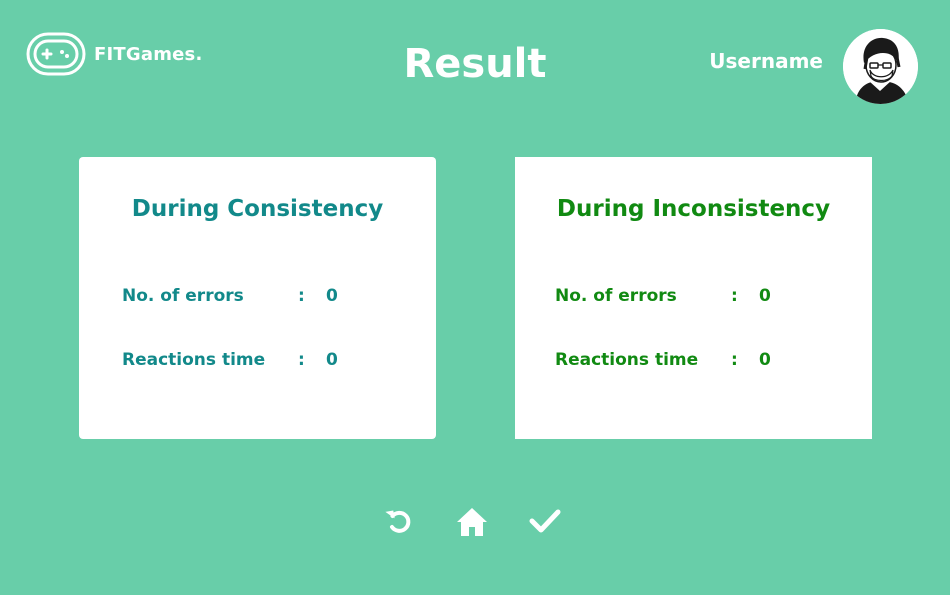  What do you see at coordinates (257, 209) in the screenshot?
I see `card-title: During Consistency` at bounding box center [257, 209].